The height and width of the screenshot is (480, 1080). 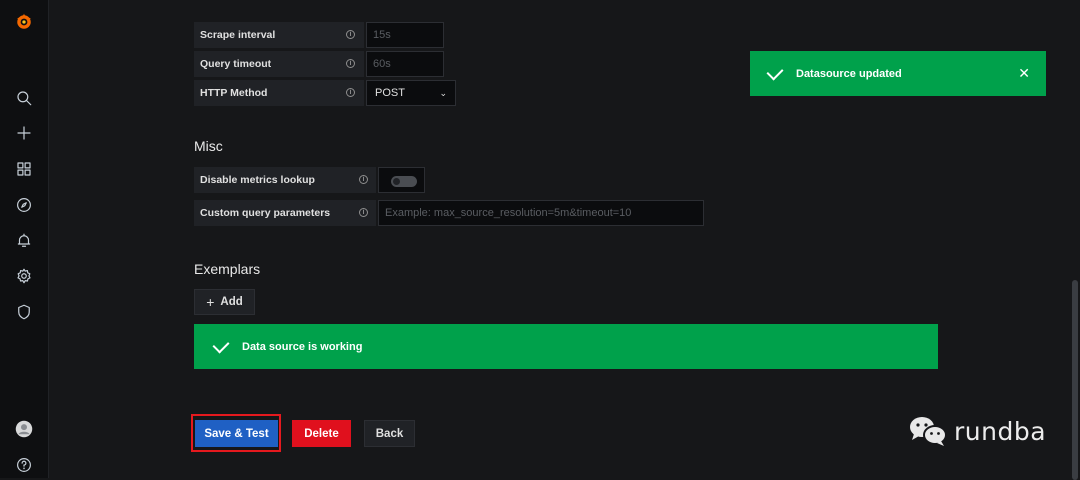 I want to click on help-icon, so click(x=24, y=465).